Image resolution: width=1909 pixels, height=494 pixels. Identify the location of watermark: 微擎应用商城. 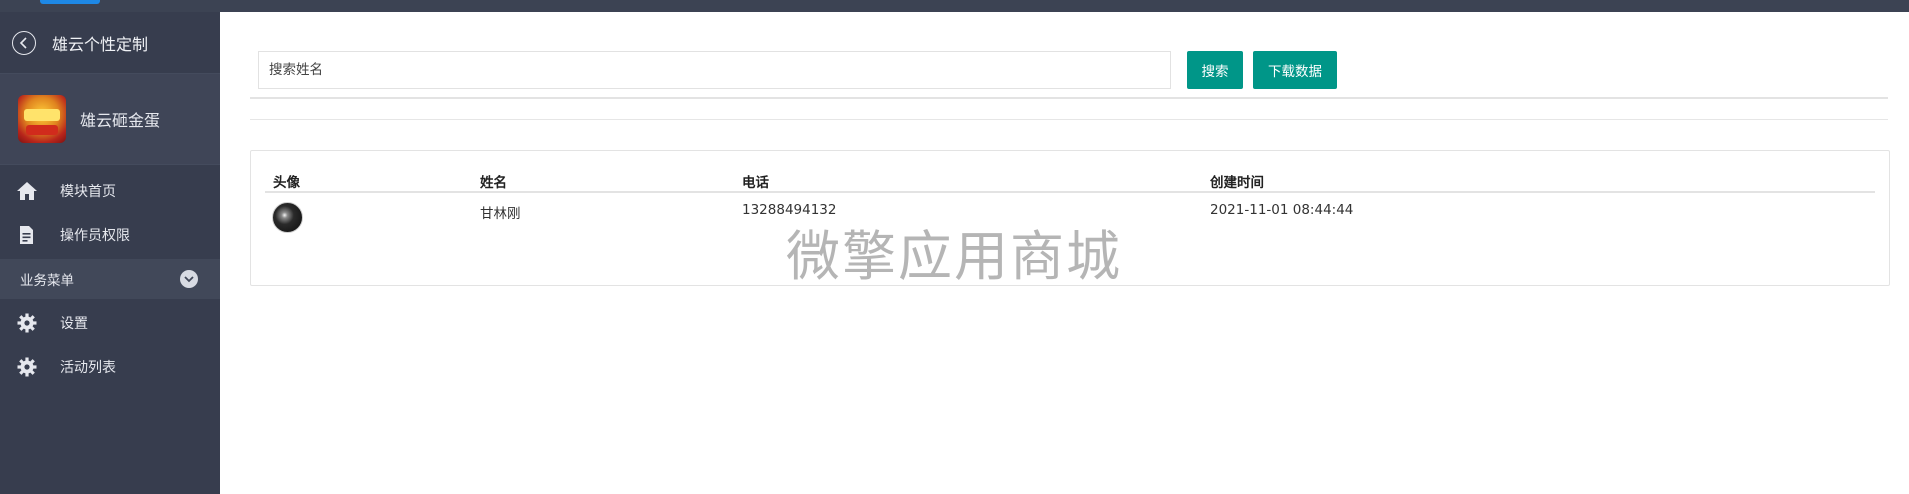
(954, 256).